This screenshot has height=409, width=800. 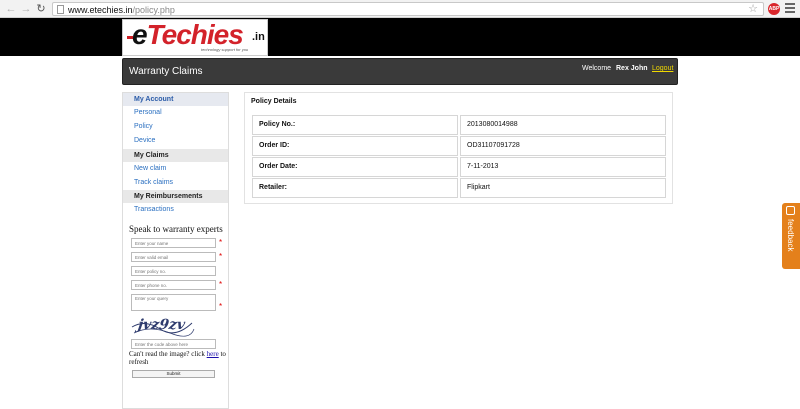 What do you see at coordinates (175, 196) in the screenshot?
I see `sidebar-heading-my-reimbursements: My Reimbursements` at bounding box center [175, 196].